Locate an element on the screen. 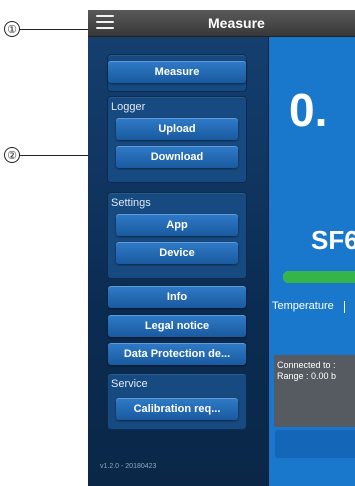 The width and height of the screenshot is (355, 486). title-bar: Measure is located at coordinates (221, 23).